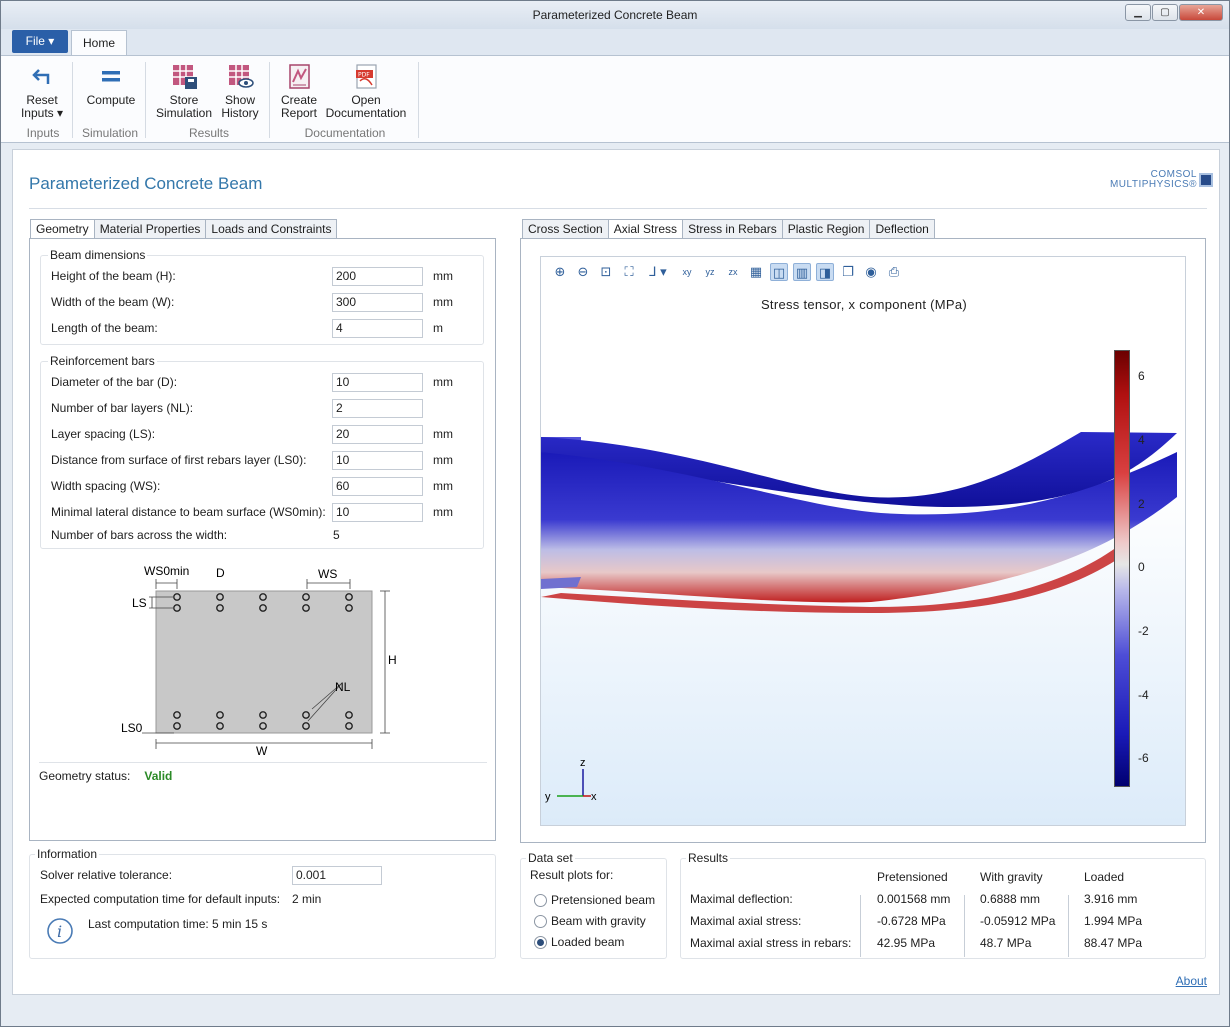  What do you see at coordinates (443, 486) in the screenshot?
I see `width-spacing-unit: mm` at bounding box center [443, 486].